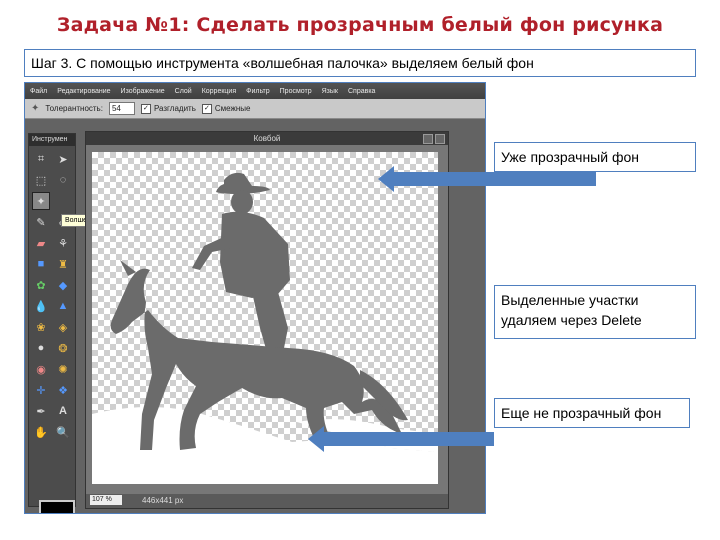  What do you see at coordinates (41, 390) in the screenshot?
I see `pinch-icon: ✛` at bounding box center [41, 390].